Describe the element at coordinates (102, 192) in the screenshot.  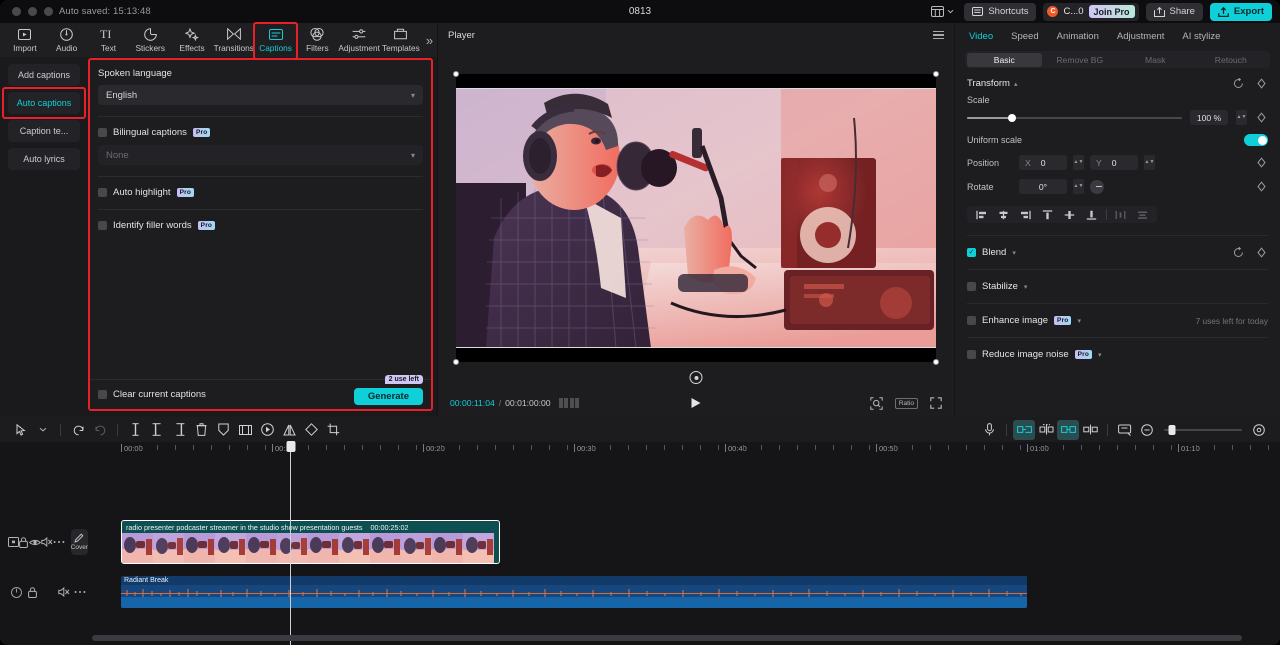
I see `auto-highlight-checkbox` at that location.